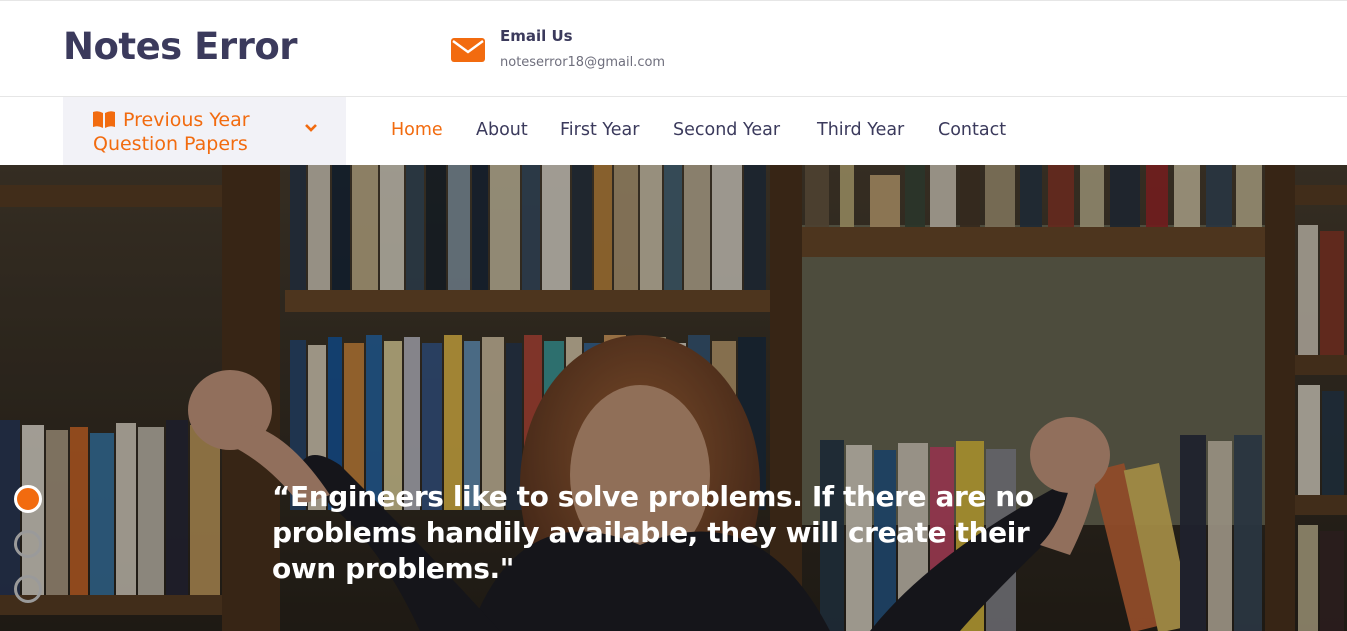 This screenshot has height=631, width=1347. What do you see at coordinates (171, 132) in the screenshot?
I see `dropdown-label: Previous Year Question Papers` at bounding box center [171, 132].